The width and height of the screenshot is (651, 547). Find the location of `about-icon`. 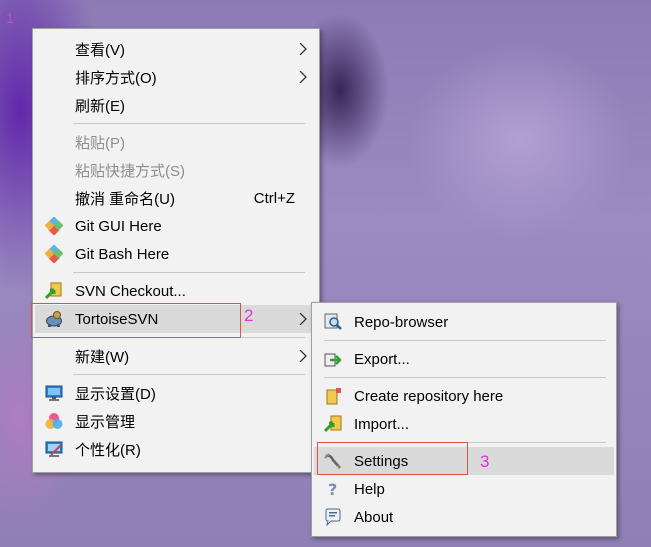

about-icon is located at coordinates (333, 517).